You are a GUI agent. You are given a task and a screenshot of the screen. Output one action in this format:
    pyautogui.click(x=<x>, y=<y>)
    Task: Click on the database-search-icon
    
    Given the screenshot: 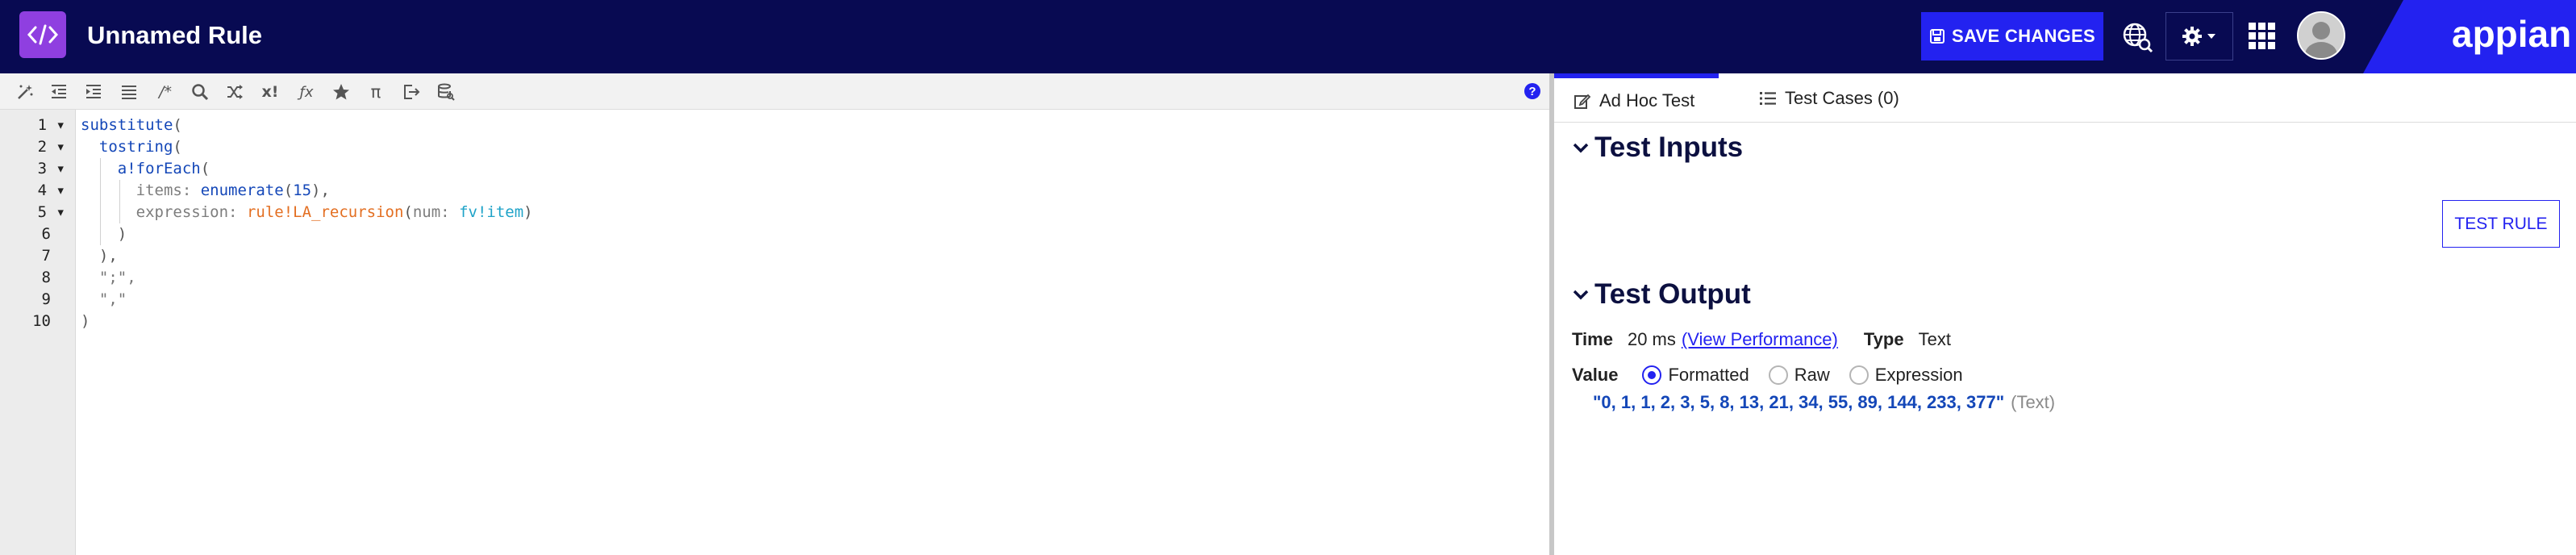 What is the action you would take?
    pyautogui.click(x=446, y=92)
    